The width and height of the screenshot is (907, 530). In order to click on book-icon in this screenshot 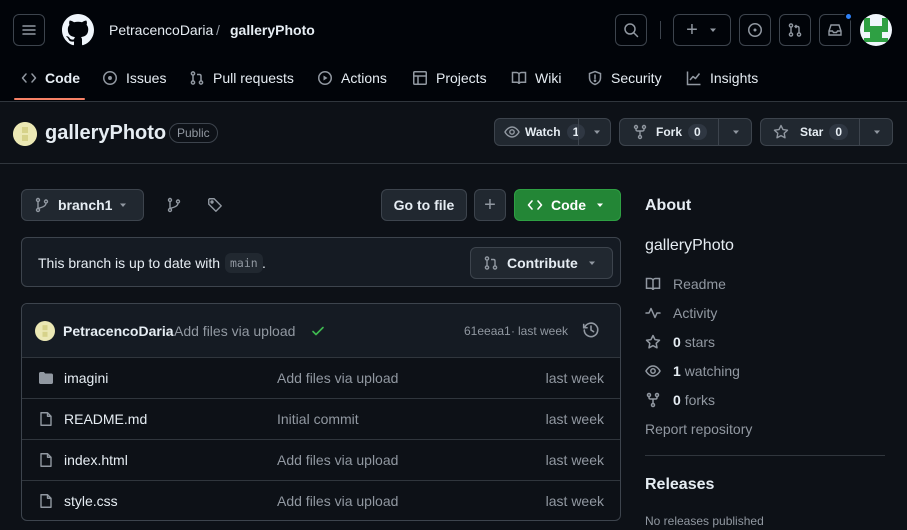, I will do `click(519, 78)`.